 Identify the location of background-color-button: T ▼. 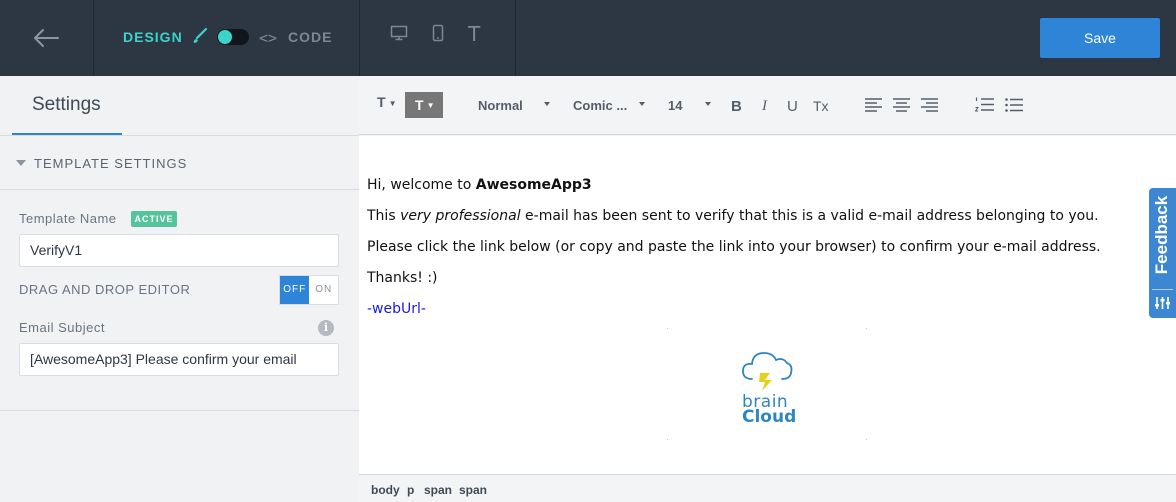
(424, 105).